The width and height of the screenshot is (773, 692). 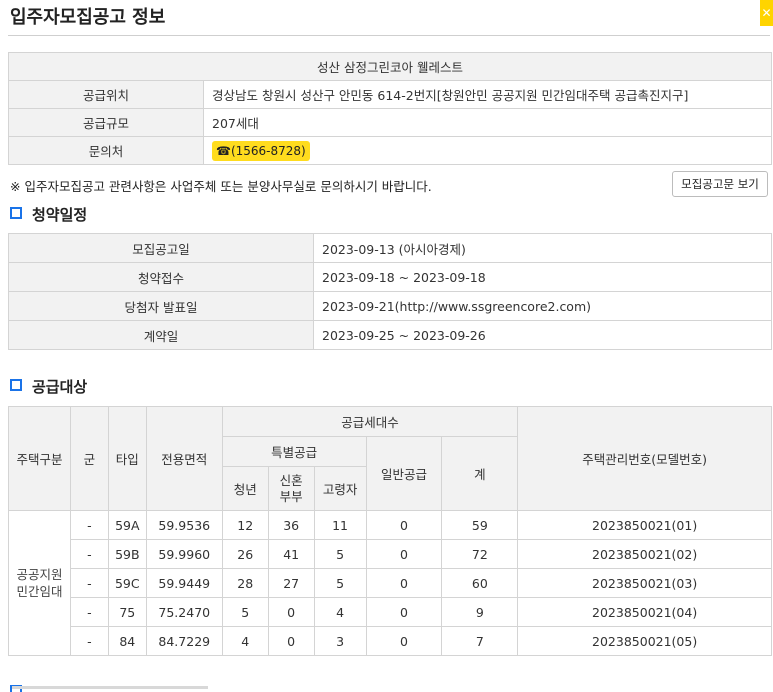 What do you see at coordinates (291, 525) in the screenshot?
I see `cell-newlywed: 36` at bounding box center [291, 525].